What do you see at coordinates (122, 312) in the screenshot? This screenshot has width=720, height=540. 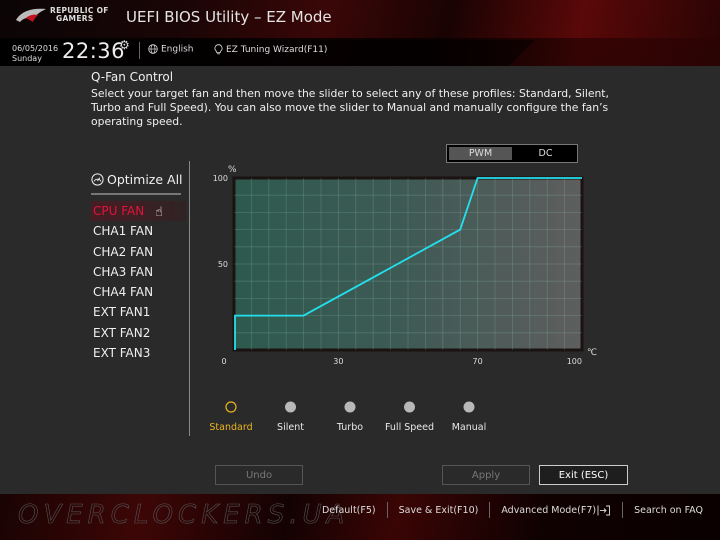 I see `fan-item-label: EXT FAN1` at bounding box center [122, 312].